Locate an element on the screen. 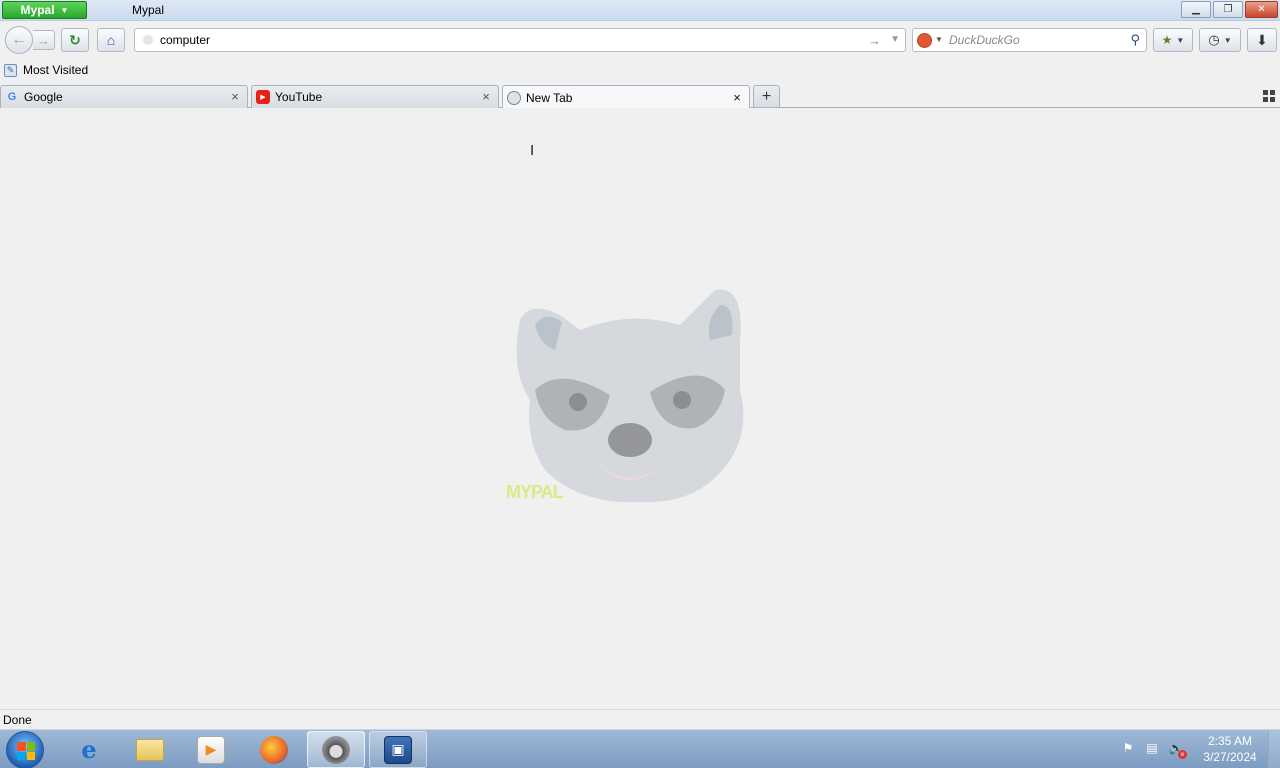  action-center-flag-icon: ⚑ is located at coordinates (1128, 748).